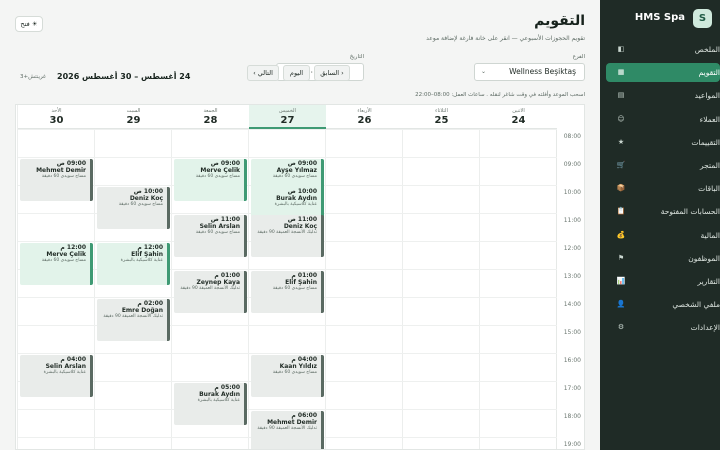  I want to click on day-column: الثلاثاء 25, so click(441, 277).